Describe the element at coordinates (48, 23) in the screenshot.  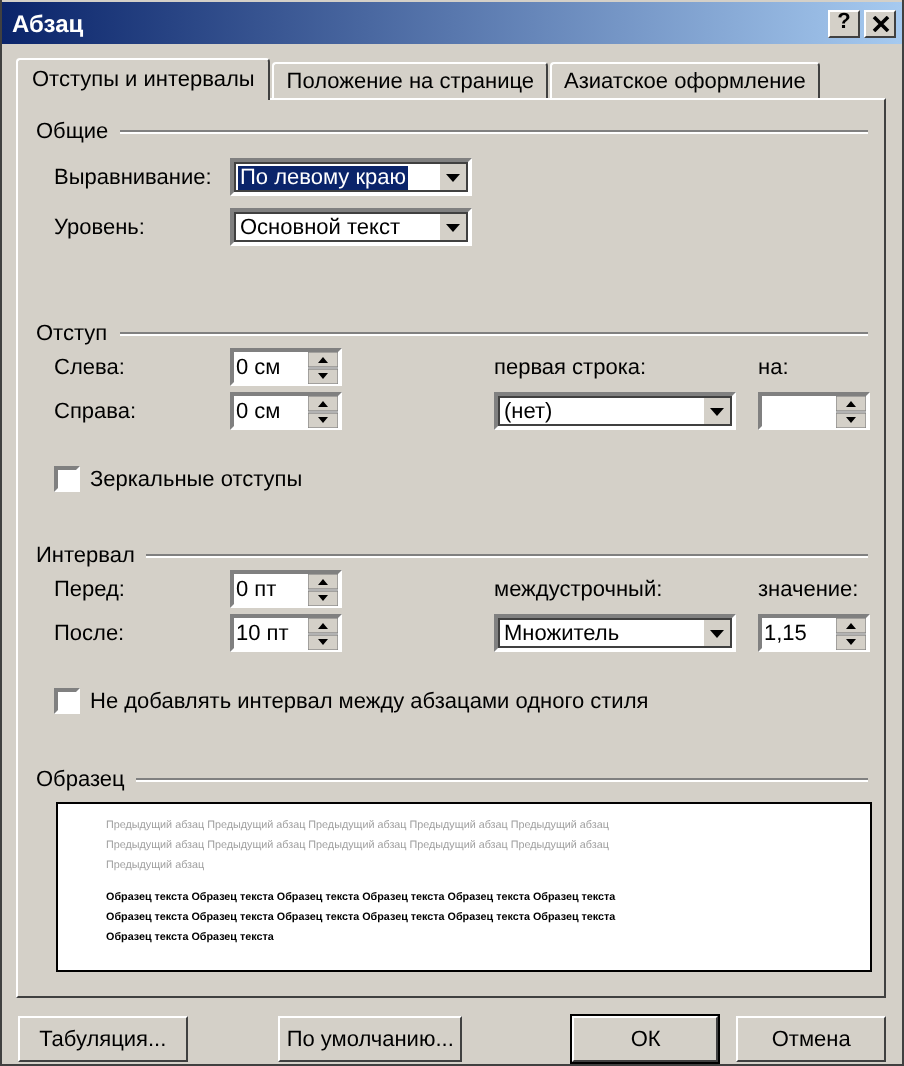
I see `window-title: Абзац` at that location.